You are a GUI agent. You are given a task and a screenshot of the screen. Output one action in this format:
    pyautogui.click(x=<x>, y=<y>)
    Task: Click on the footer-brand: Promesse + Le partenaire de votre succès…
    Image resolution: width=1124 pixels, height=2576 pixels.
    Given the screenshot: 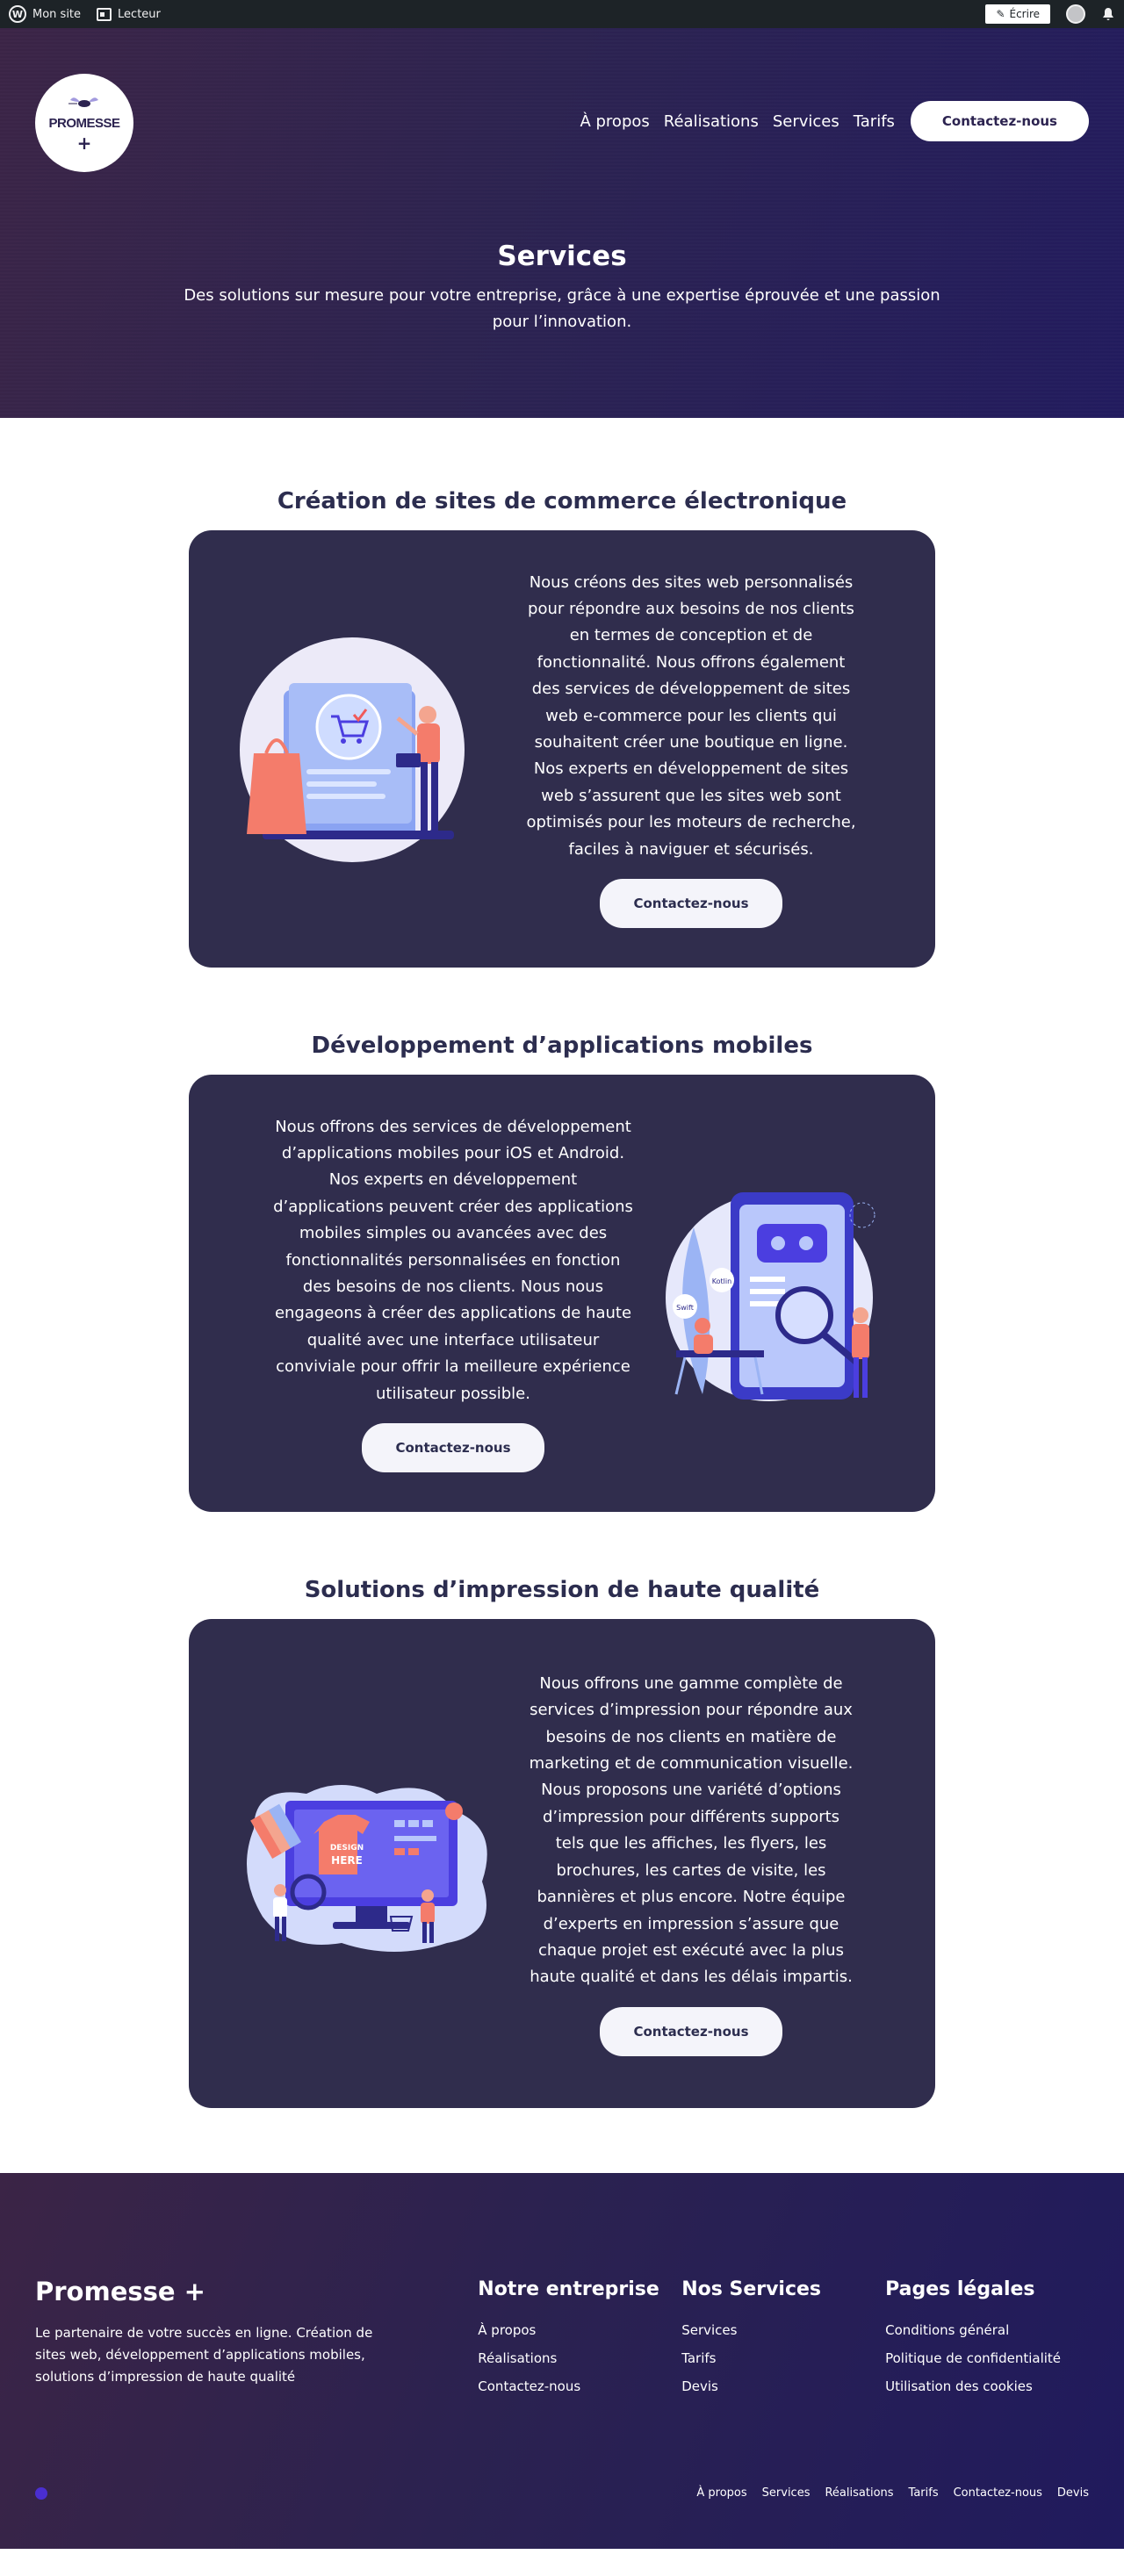 What is the action you would take?
    pyautogui.click(x=256, y=2338)
    